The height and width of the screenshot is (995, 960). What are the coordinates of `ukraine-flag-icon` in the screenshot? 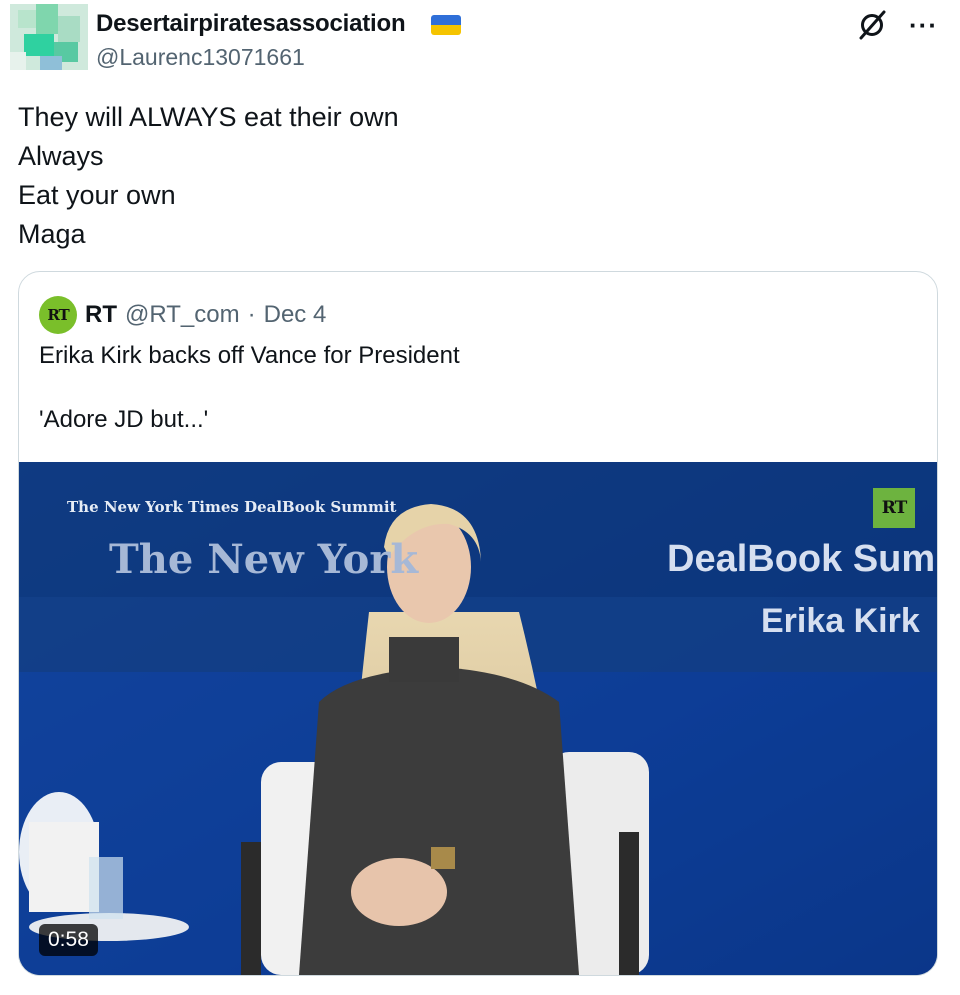 It's located at (446, 25).